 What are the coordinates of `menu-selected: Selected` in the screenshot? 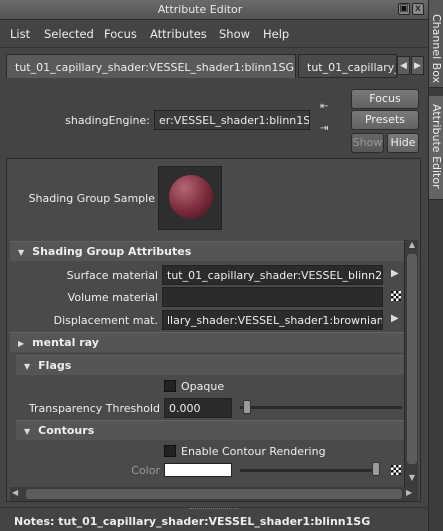 It's located at (69, 34).